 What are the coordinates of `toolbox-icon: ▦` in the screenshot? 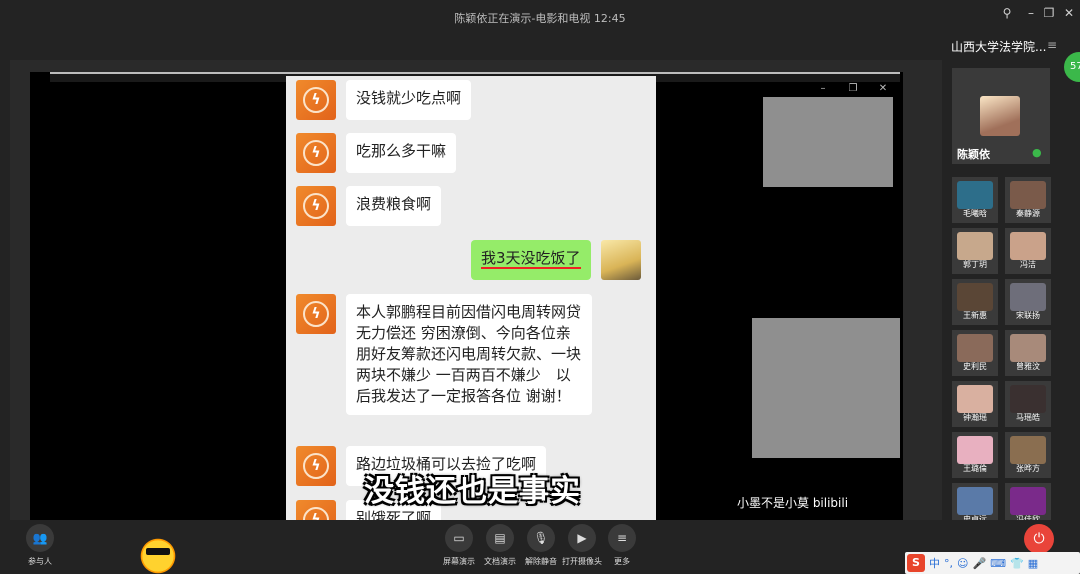 It's located at (1033, 563).